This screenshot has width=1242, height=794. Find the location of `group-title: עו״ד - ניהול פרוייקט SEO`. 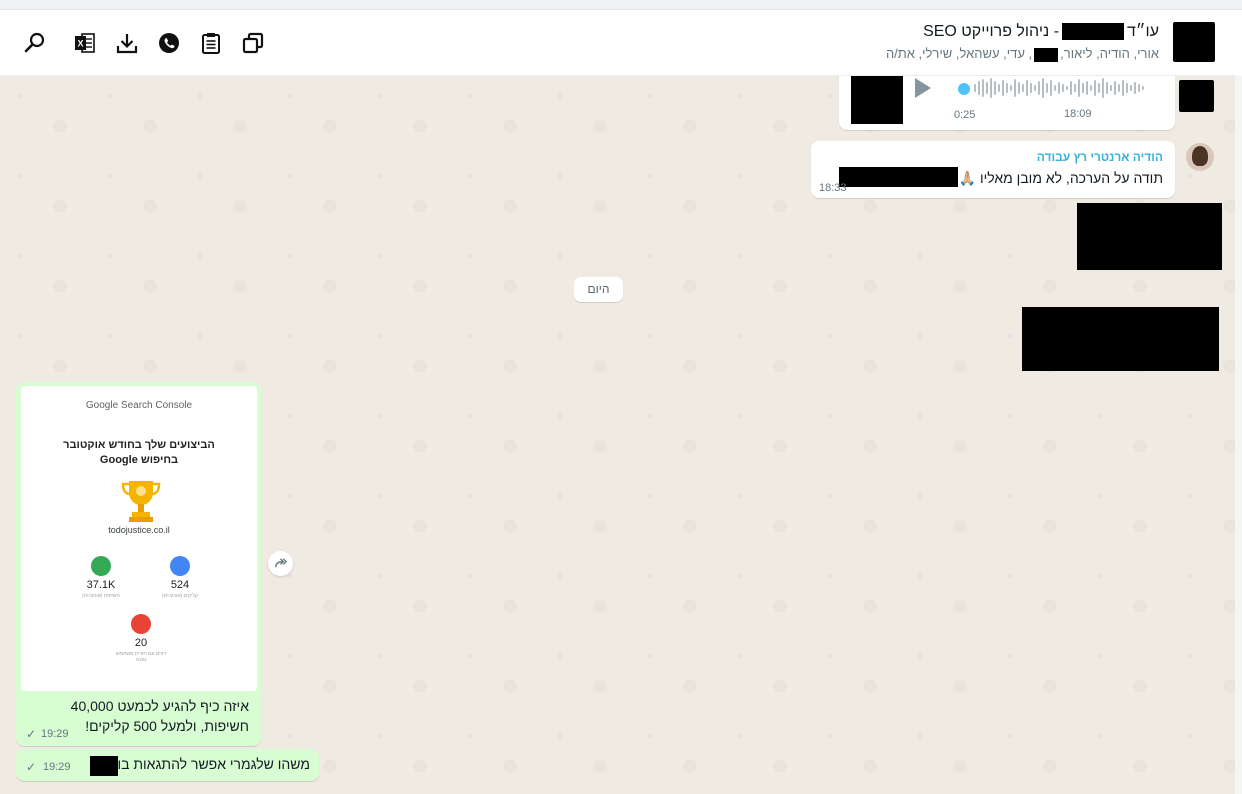

group-title: עו״ד - ניהול פרוייקט SEO is located at coordinates (1041, 32).